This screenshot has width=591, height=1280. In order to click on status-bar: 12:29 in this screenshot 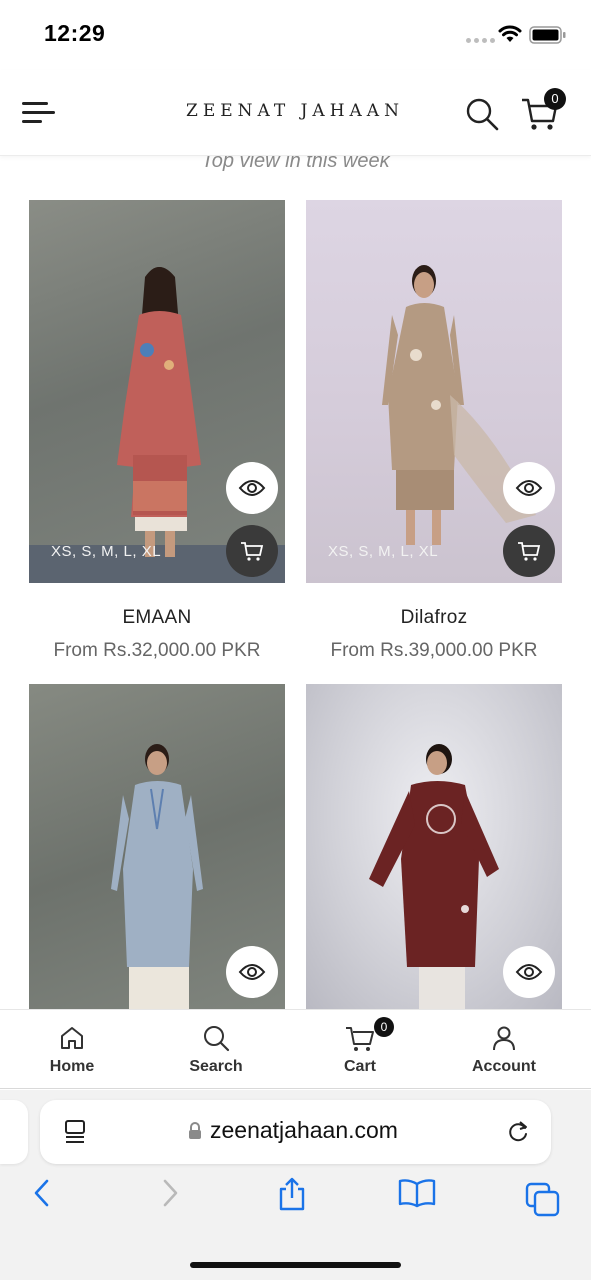, I will do `click(295, 35)`.